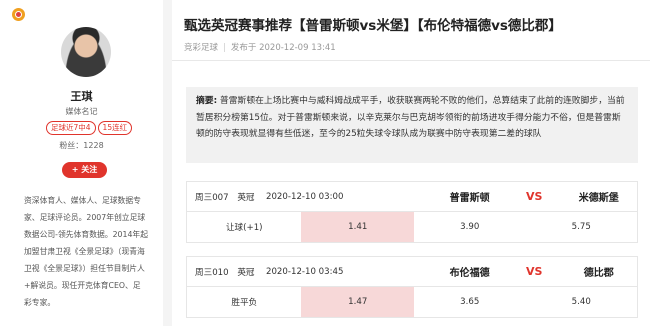  Describe the element at coordinates (207, 101) in the screenshot. I see `summary-label: 摘要:` at that location.